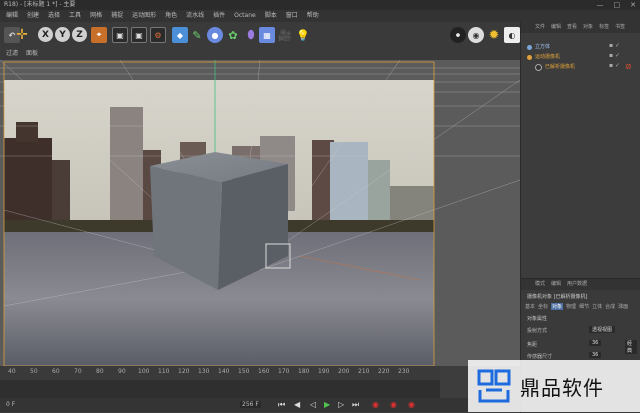  I want to click on attr-menu-edit: 编辑, so click(556, 284).